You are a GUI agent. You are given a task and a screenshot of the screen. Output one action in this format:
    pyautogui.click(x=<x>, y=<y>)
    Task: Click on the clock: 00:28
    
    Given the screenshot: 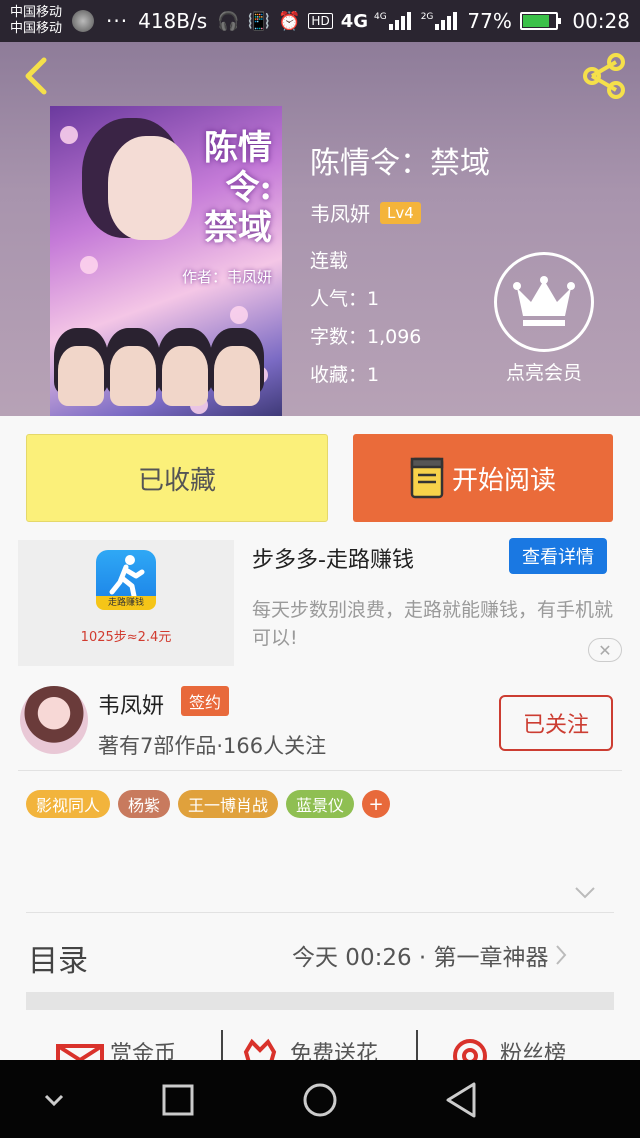 What is the action you would take?
    pyautogui.click(x=601, y=21)
    